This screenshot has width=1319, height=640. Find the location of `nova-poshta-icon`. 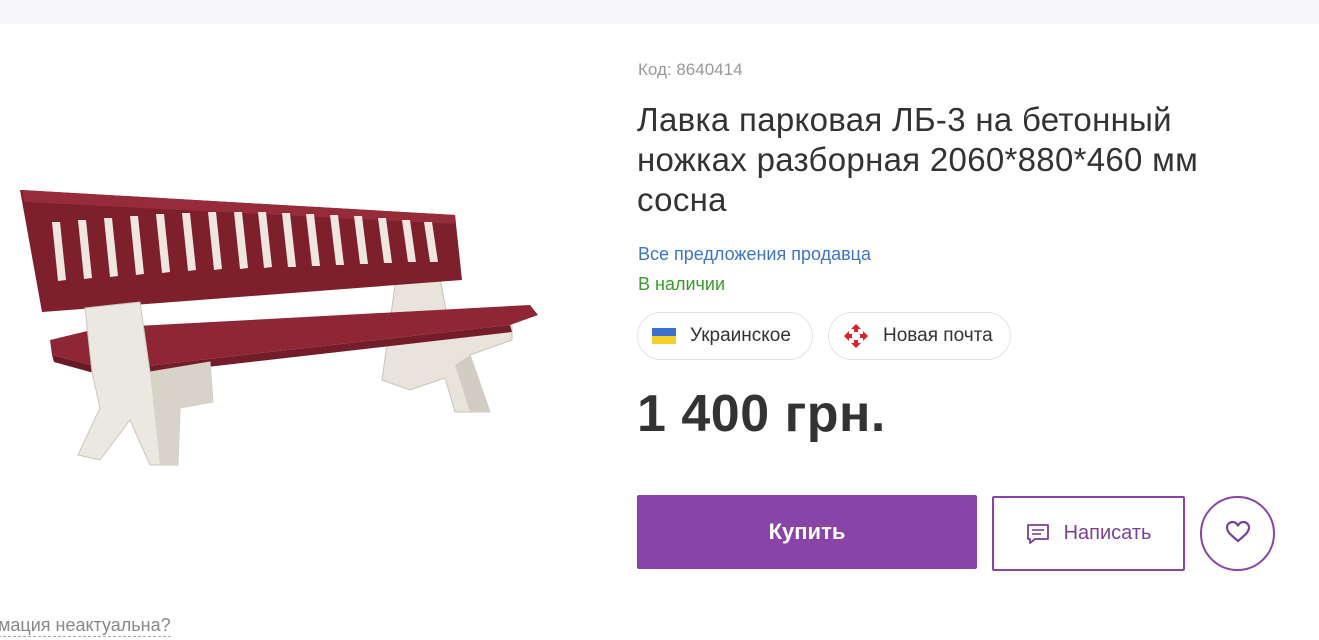

nova-poshta-icon is located at coordinates (856, 336).